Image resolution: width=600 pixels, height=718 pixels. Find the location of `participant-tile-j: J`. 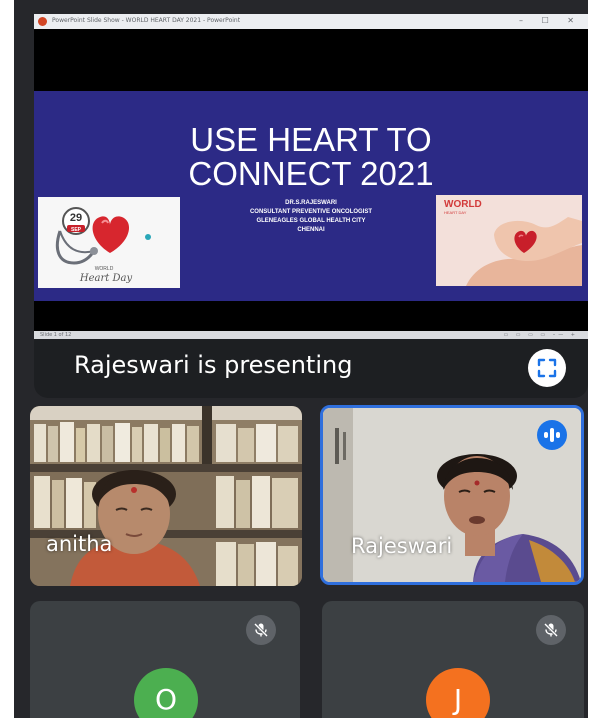

participant-tile-j: J is located at coordinates (453, 659).